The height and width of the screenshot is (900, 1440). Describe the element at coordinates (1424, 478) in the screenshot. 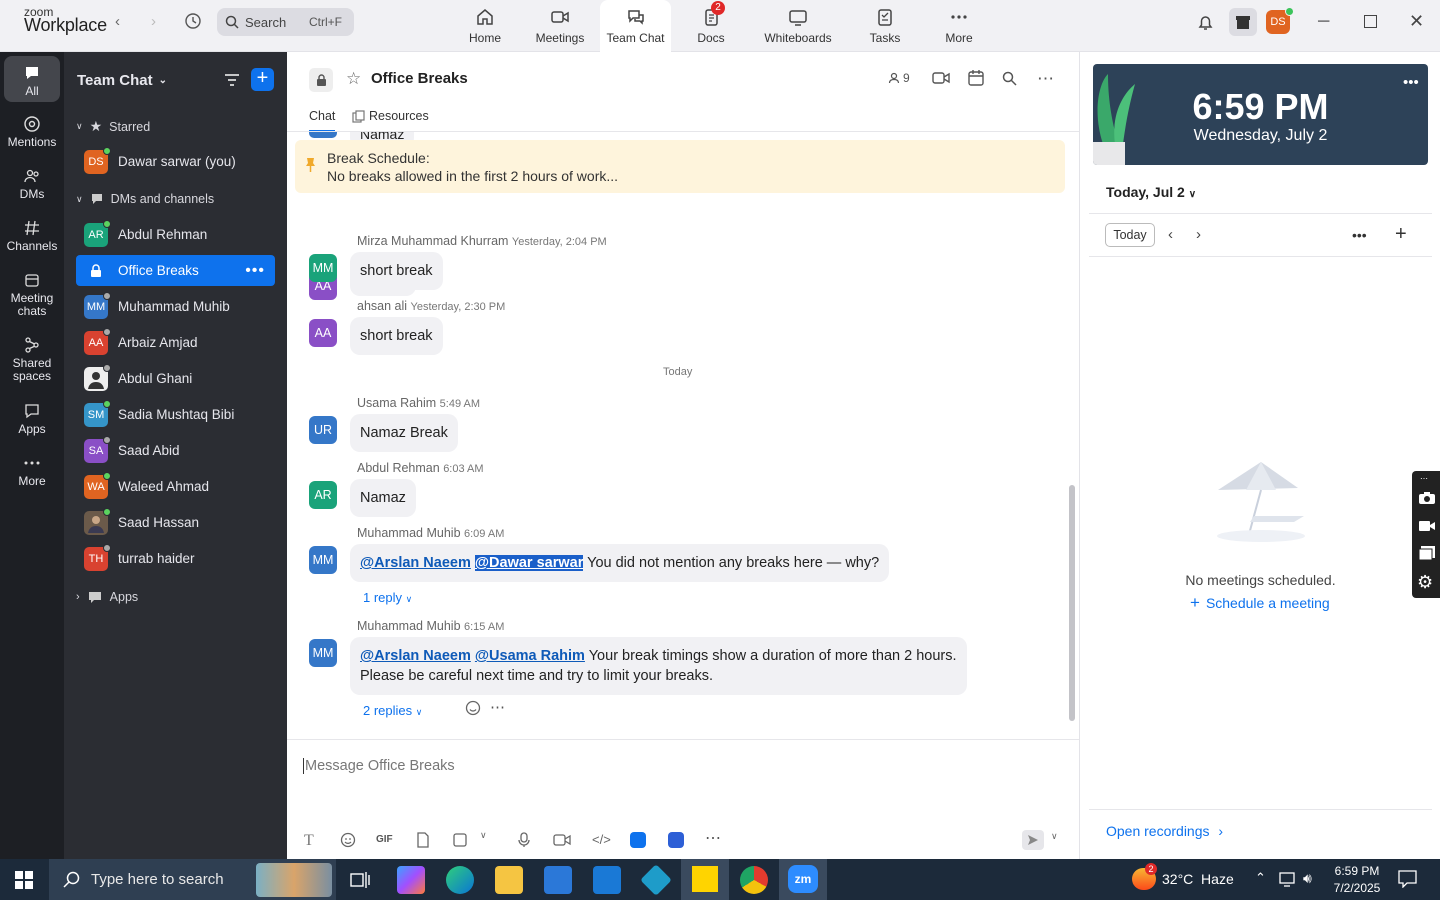

I see `toolbar-more-icon: ⋯` at that location.